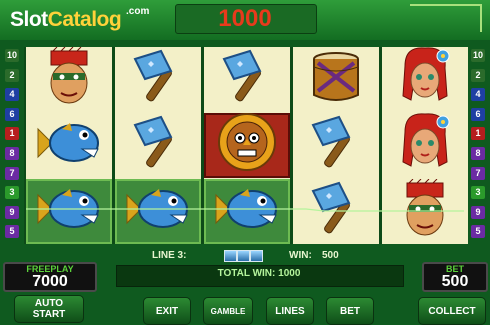 This screenshot has width=490, height=325. What do you see at coordinates (350, 311) in the screenshot?
I see `bet-button: BET` at bounding box center [350, 311].